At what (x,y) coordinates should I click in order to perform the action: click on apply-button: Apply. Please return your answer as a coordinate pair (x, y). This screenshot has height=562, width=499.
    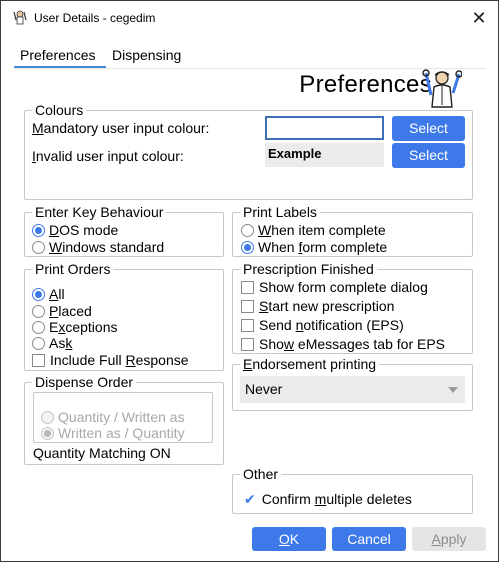
    Looking at the image, I should click on (449, 539).